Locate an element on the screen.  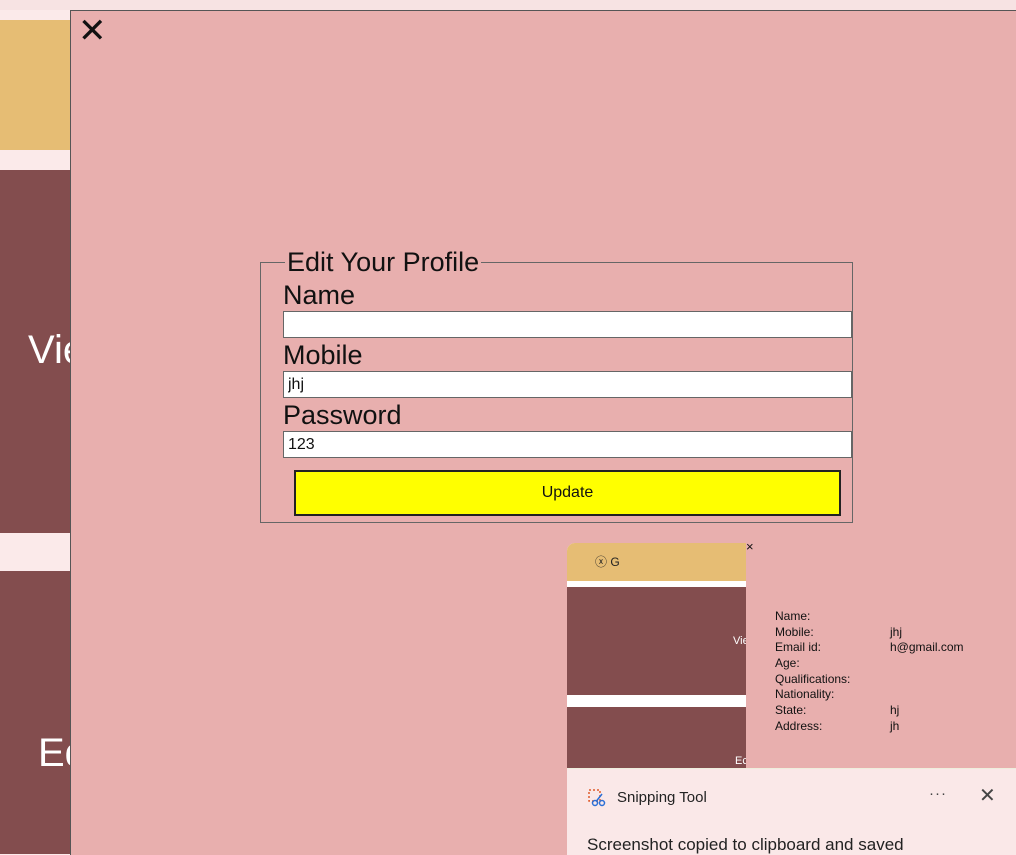
mobile-label: Mobile is located at coordinates (323, 355).